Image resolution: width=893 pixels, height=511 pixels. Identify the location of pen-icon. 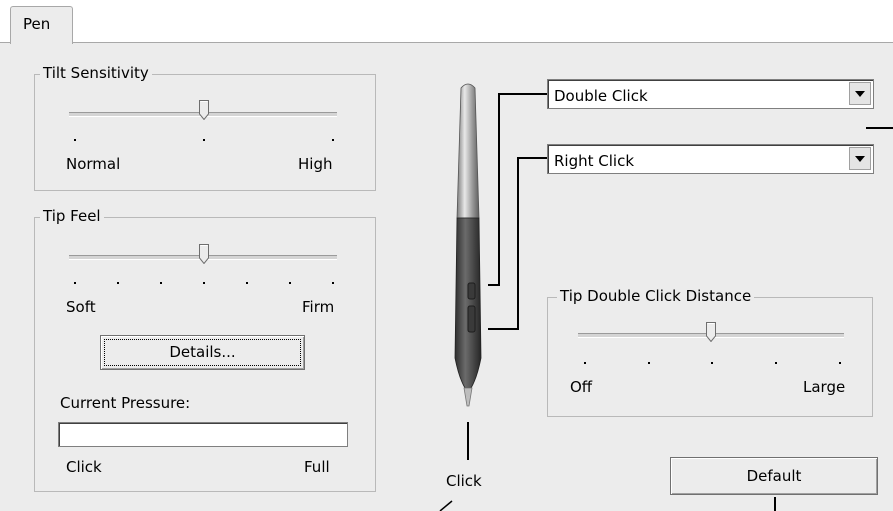
(468, 245).